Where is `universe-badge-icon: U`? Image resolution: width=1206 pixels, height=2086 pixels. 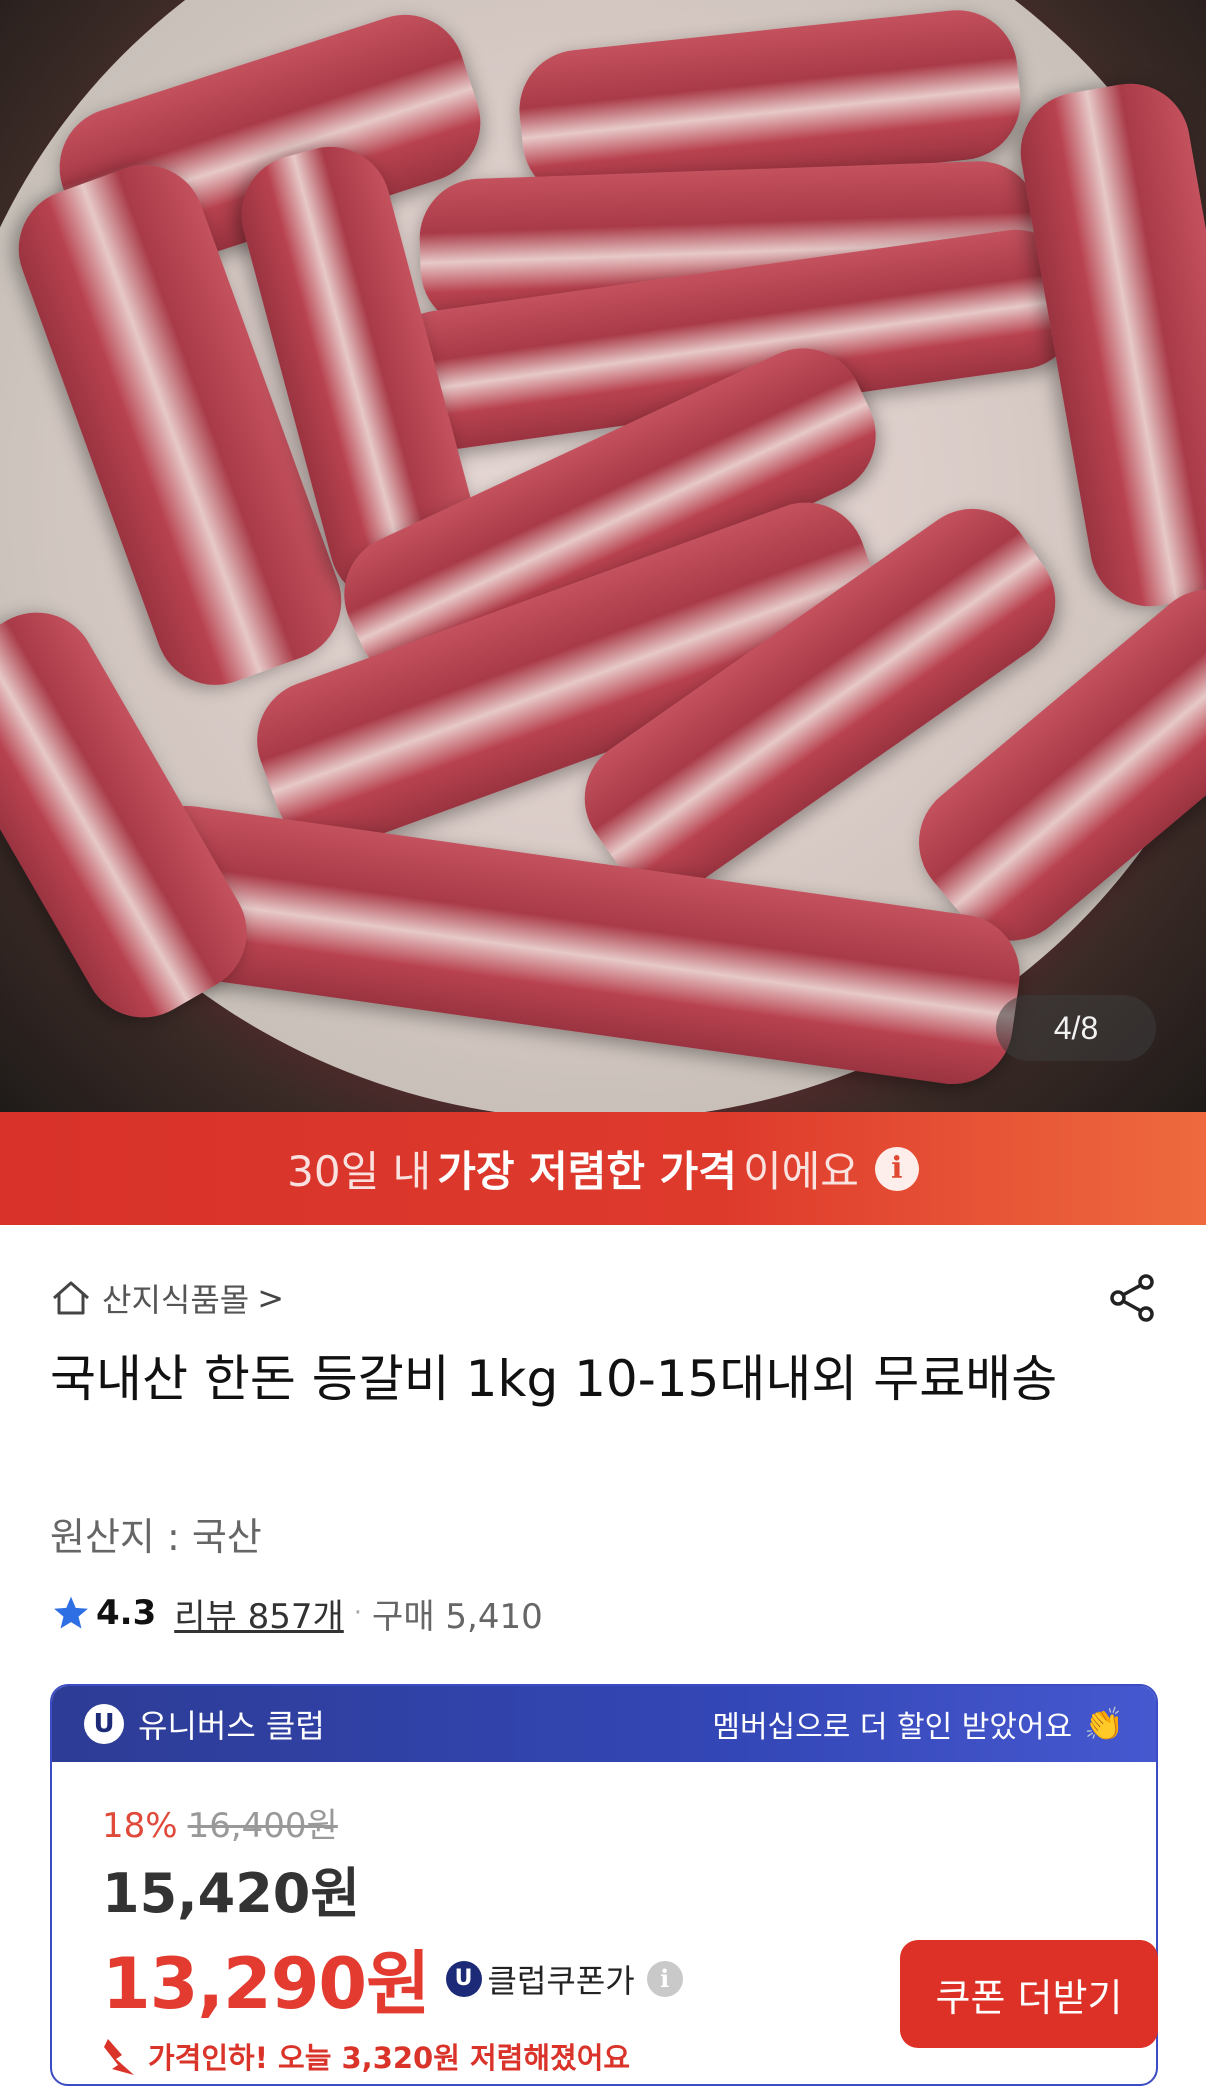 universe-badge-icon: U is located at coordinates (104, 1724).